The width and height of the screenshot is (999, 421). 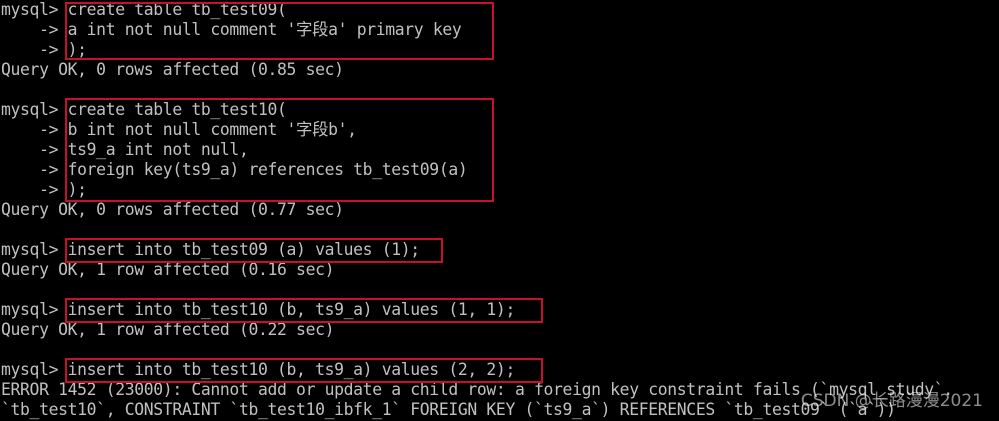 I want to click on terminal-line-14: Query OK, 1 row affected (0.16 sec), so click(x=168, y=269).